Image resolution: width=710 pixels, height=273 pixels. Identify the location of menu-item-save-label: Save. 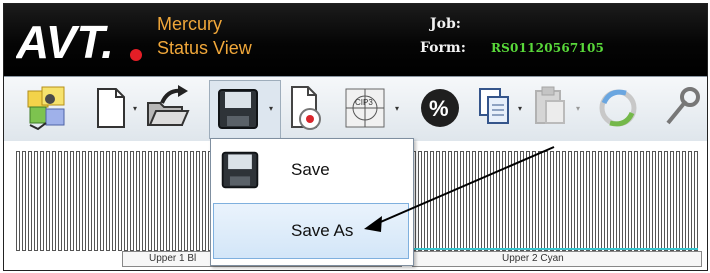
(310, 169).